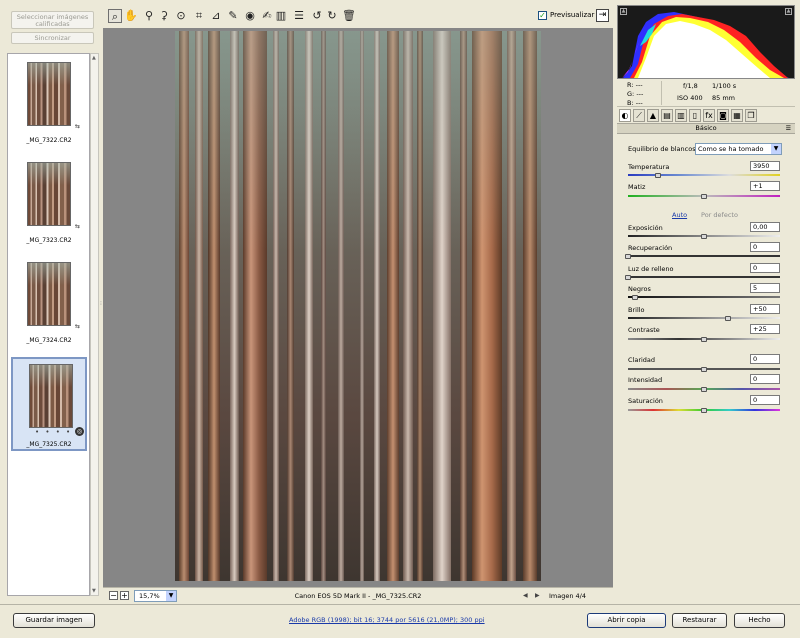 The width and height of the screenshot is (800, 638). Describe the element at coordinates (537, 595) in the screenshot. I see `next-image-icon: ▶` at that location.